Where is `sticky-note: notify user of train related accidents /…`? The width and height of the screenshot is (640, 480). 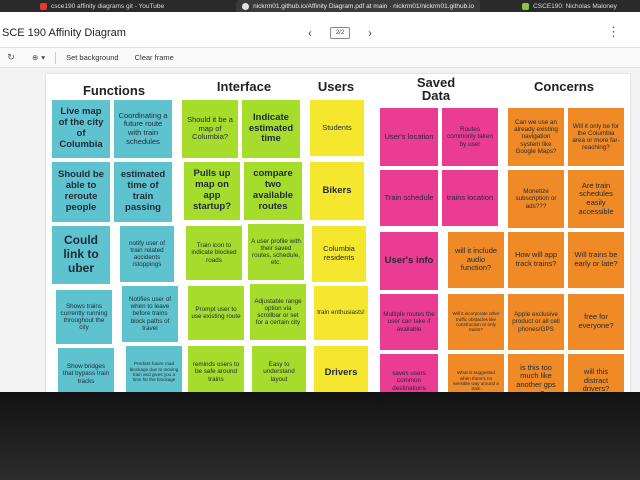
sticky-note: notify user of train related accidents /… is located at coordinates (147, 254).